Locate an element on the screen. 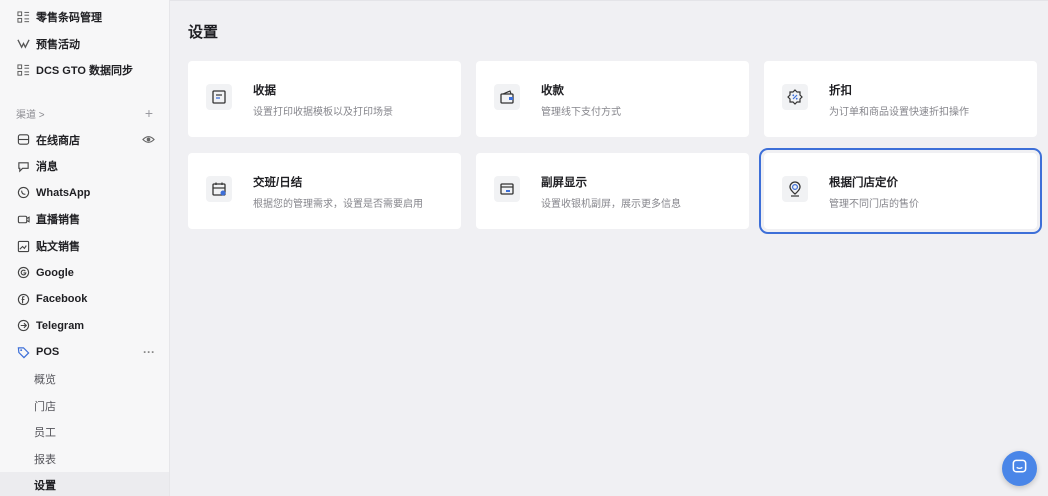  message-icon is located at coordinates (23, 166).